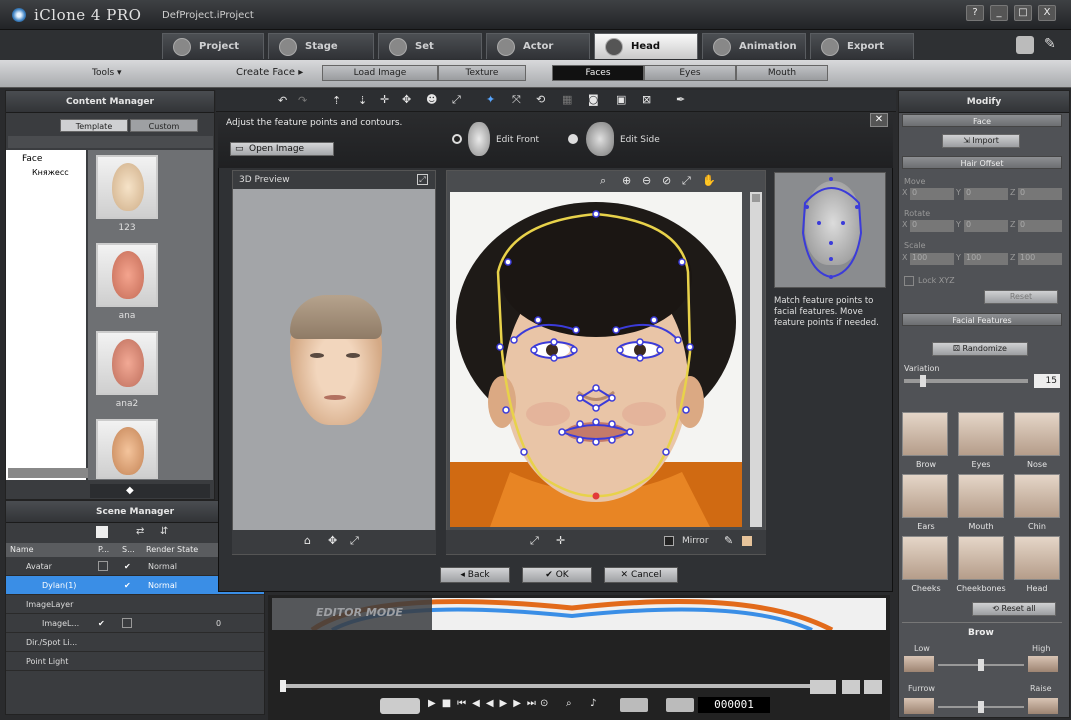  I want to click on orbit-icon: ✥, so click(332, 540).